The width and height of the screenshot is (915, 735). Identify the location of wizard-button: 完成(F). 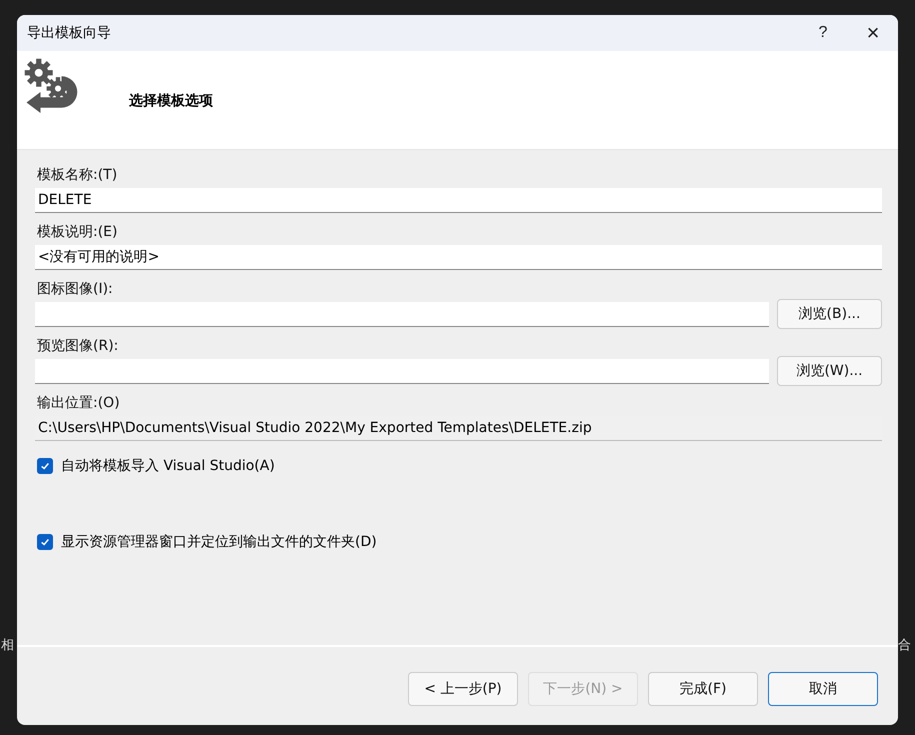
(703, 689).